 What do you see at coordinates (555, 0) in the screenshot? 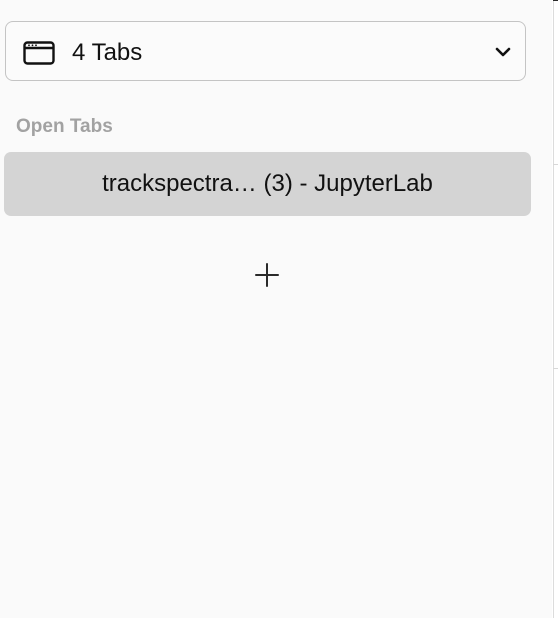
I see `background-window-top-line` at bounding box center [555, 0].